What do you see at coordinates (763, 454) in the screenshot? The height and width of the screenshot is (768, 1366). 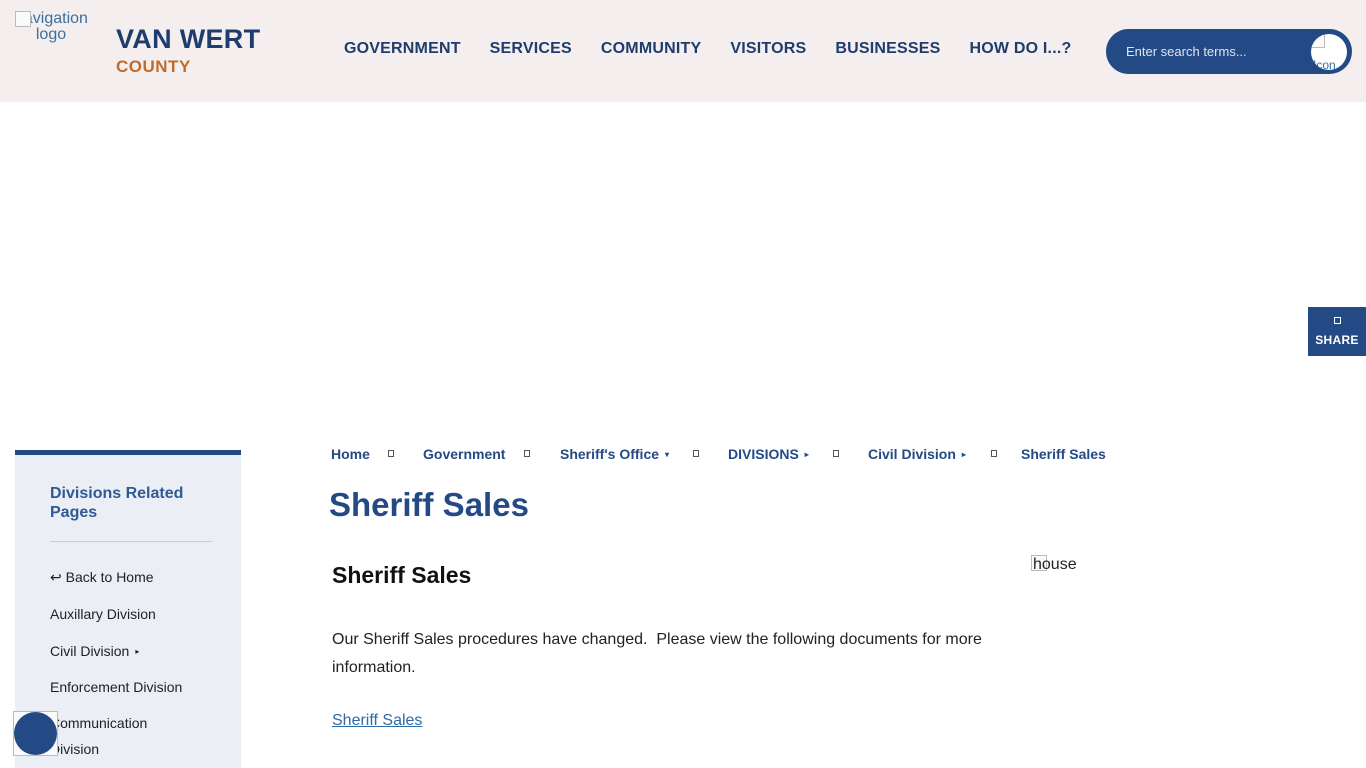 I see `breadcrumb-label: DIVISIONS` at bounding box center [763, 454].